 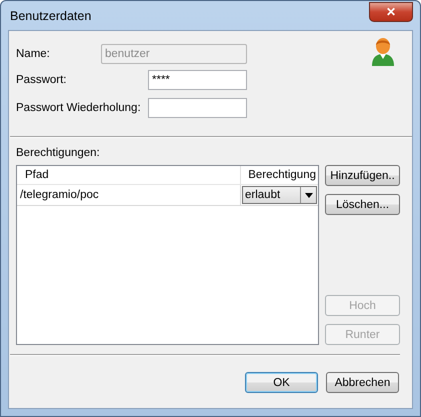 What do you see at coordinates (129, 195) in the screenshot?
I see `table-cell: /telegramio/poc` at bounding box center [129, 195].